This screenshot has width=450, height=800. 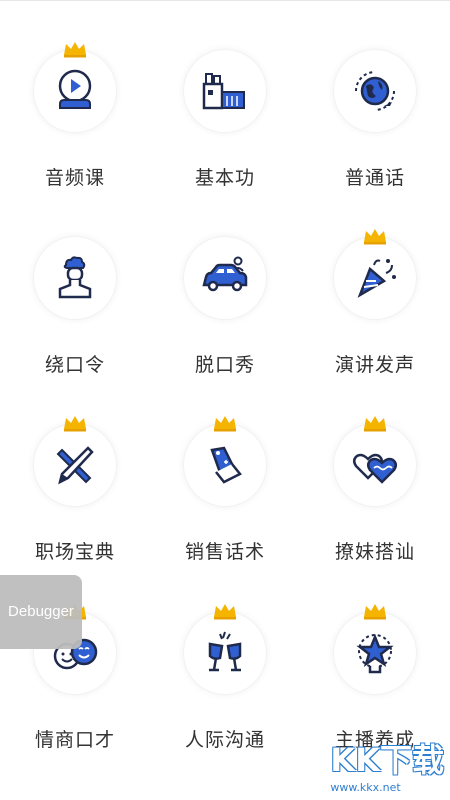 What do you see at coordinates (387, 760) in the screenshot?
I see `watermark-brand: KK下载` at bounding box center [387, 760].